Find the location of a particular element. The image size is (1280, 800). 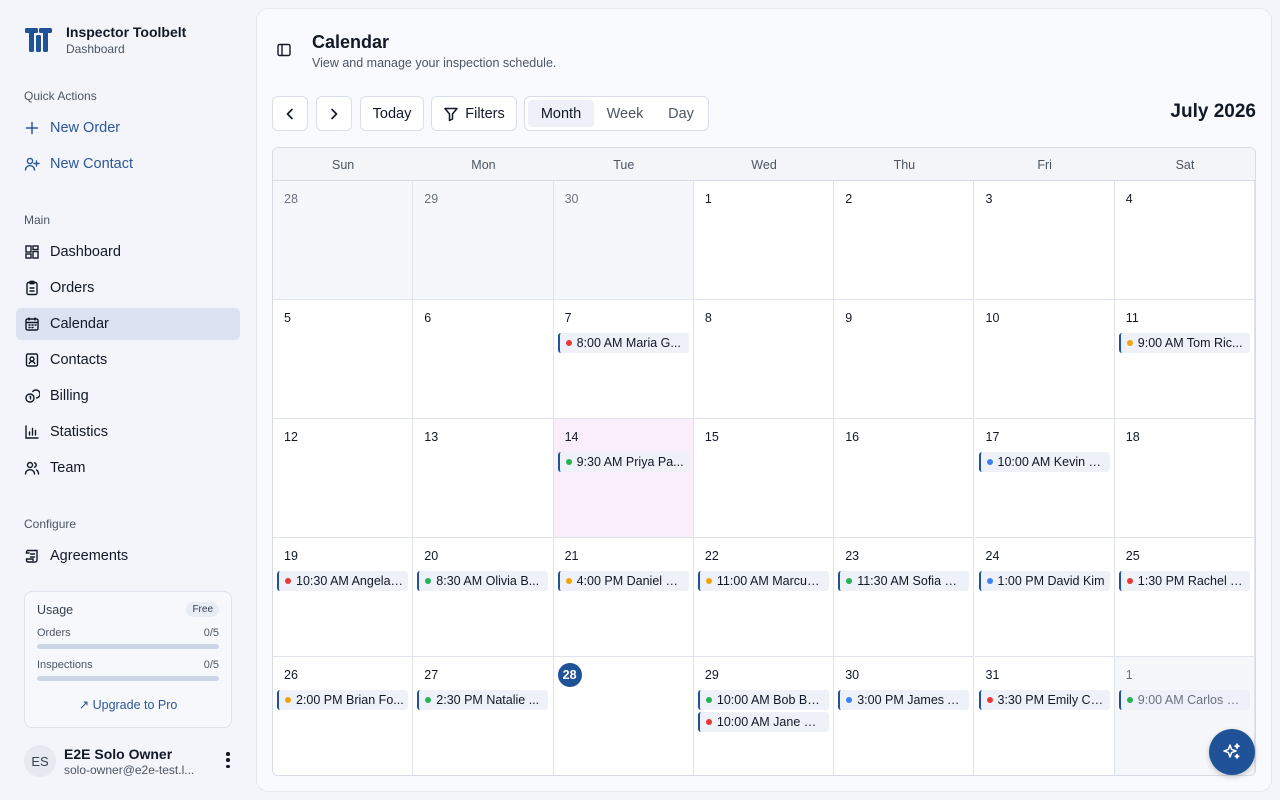

week-view-button: Week is located at coordinates (625, 113).